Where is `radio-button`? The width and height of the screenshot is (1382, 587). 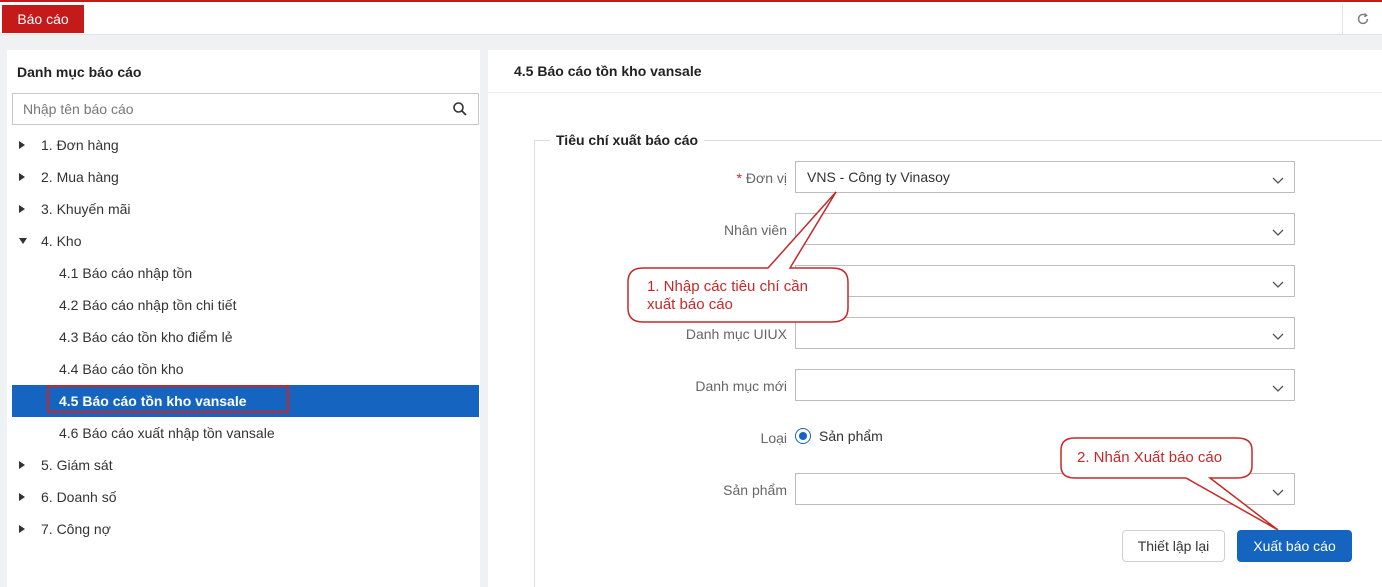
radio-button is located at coordinates (803, 436).